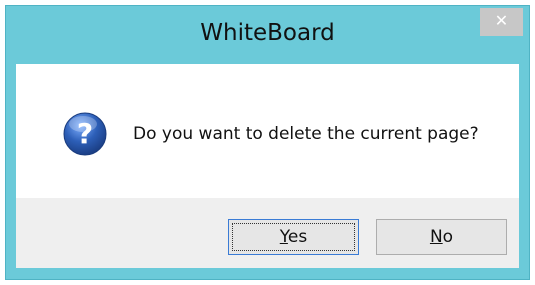 The image size is (535, 285). I want to click on no-button: No, so click(441, 237).